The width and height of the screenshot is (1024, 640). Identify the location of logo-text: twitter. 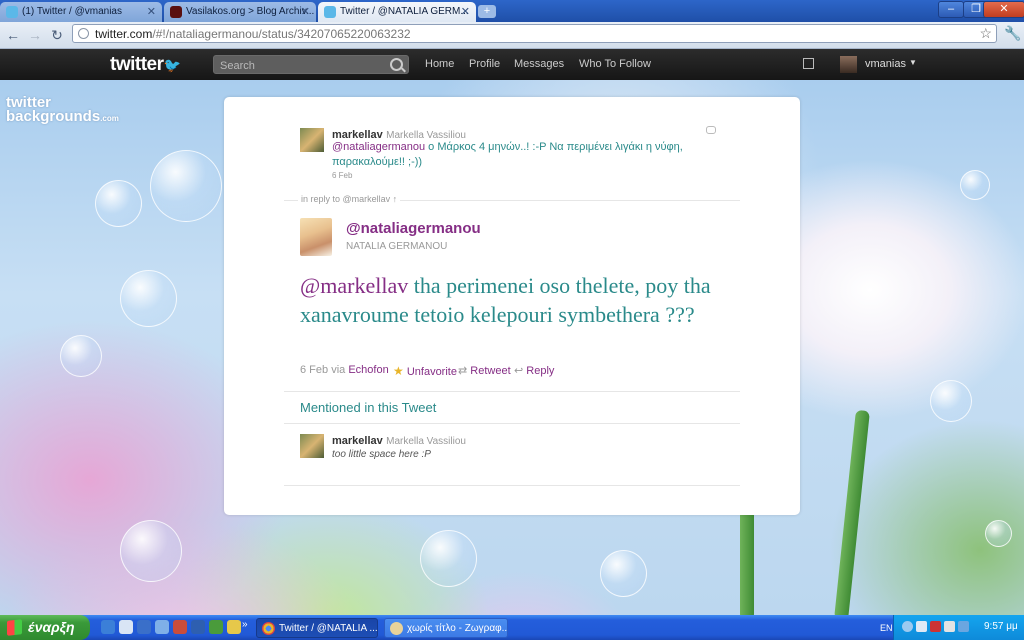
(137, 64).